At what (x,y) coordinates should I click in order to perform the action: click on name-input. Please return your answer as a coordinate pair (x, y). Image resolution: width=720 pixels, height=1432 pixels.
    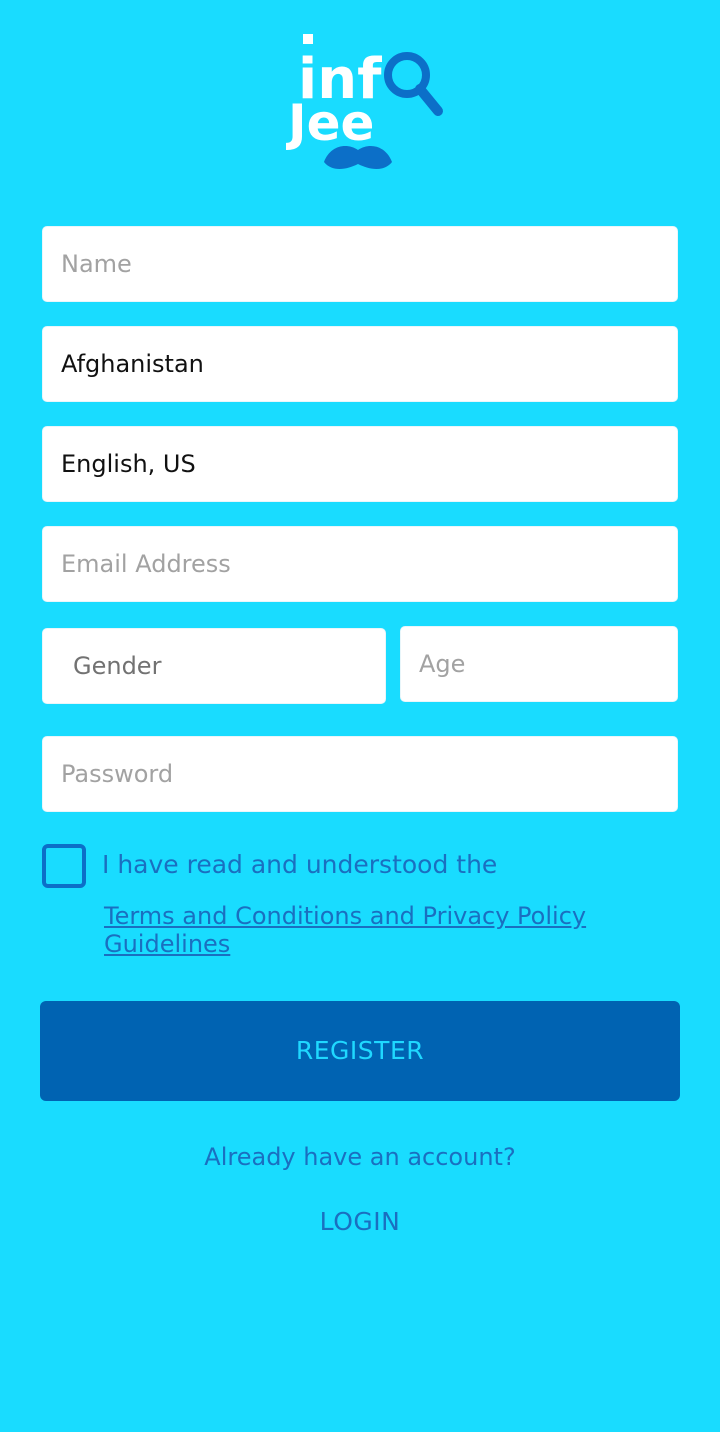
    Looking at the image, I should click on (360, 264).